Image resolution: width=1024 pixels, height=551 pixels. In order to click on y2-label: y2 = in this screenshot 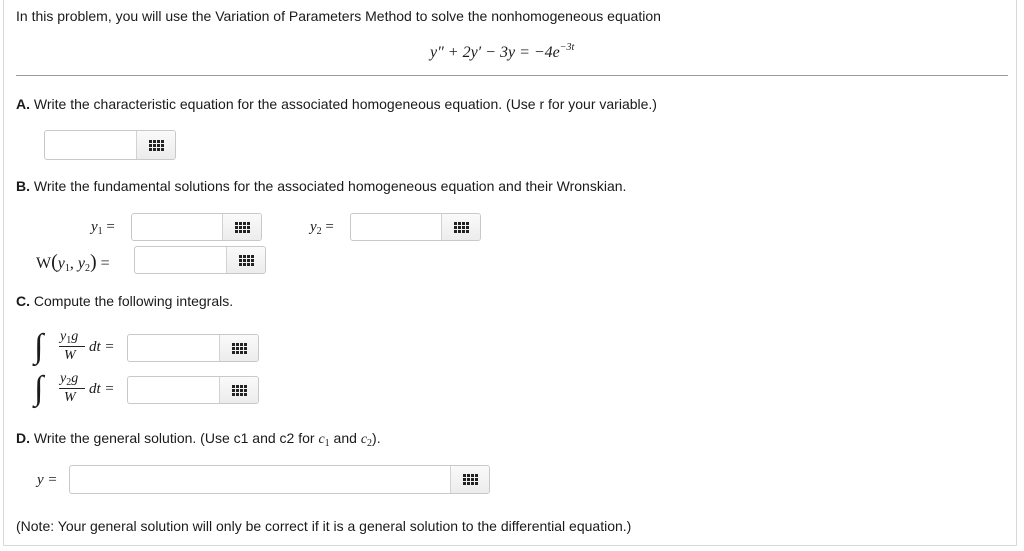, I will do `click(322, 228)`.